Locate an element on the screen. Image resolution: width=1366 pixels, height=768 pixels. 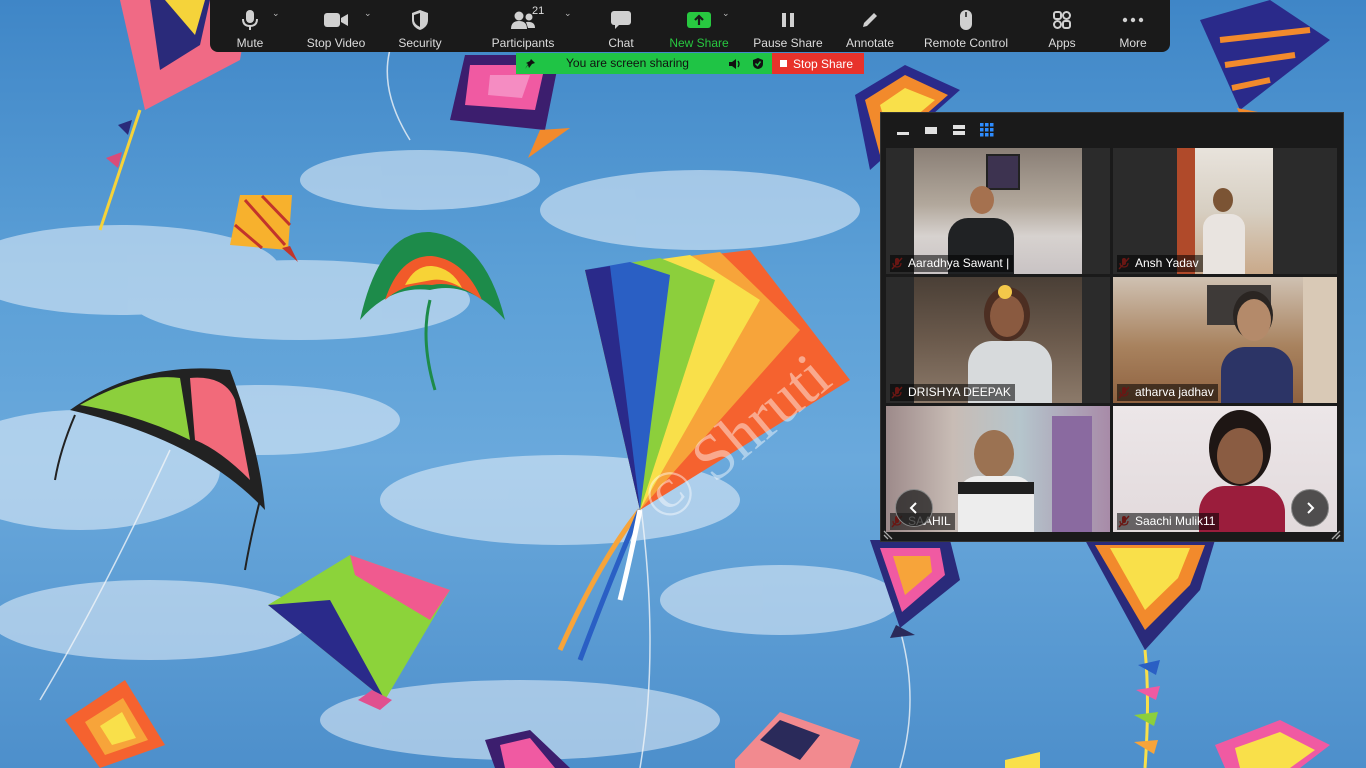
participants-button: 21 ⌄ Participants is located at coordinates (523, 26).